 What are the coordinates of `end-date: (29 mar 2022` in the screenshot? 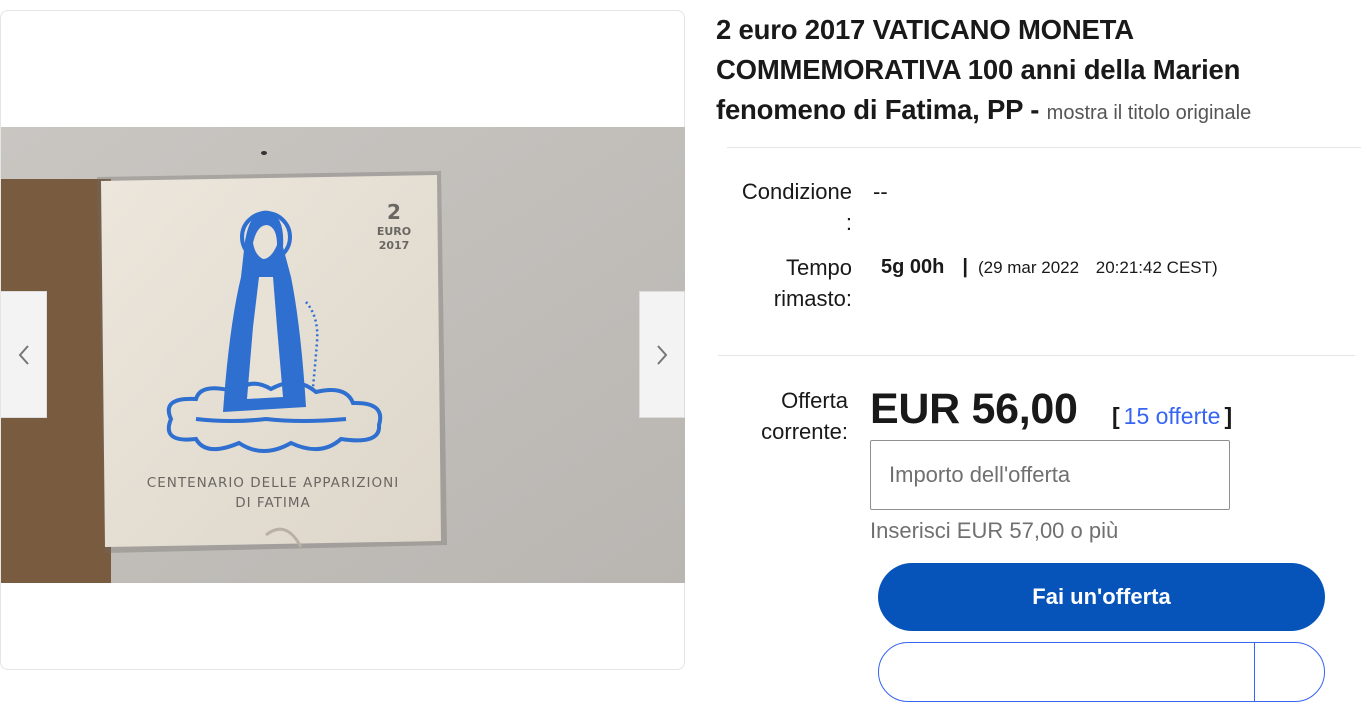 It's located at (1028, 267).